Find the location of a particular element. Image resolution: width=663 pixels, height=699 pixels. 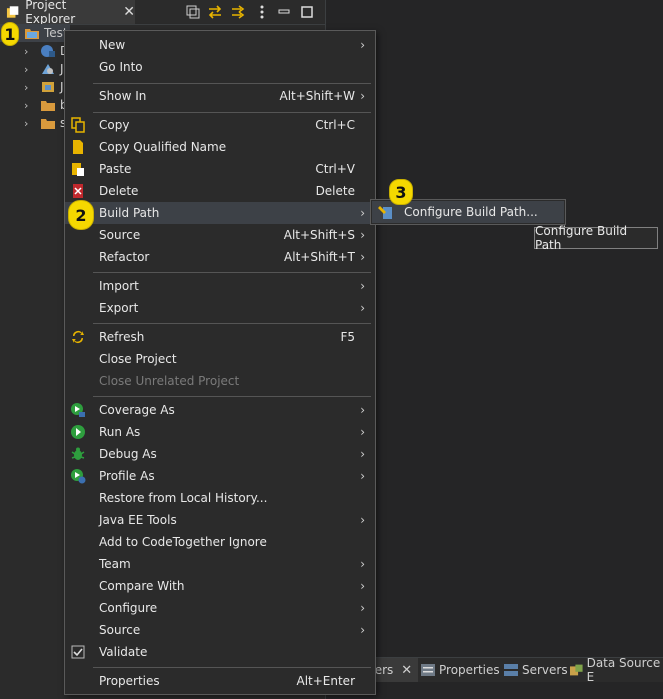

menu-item-paste: Paste Ctrl+V is located at coordinates (220, 169).